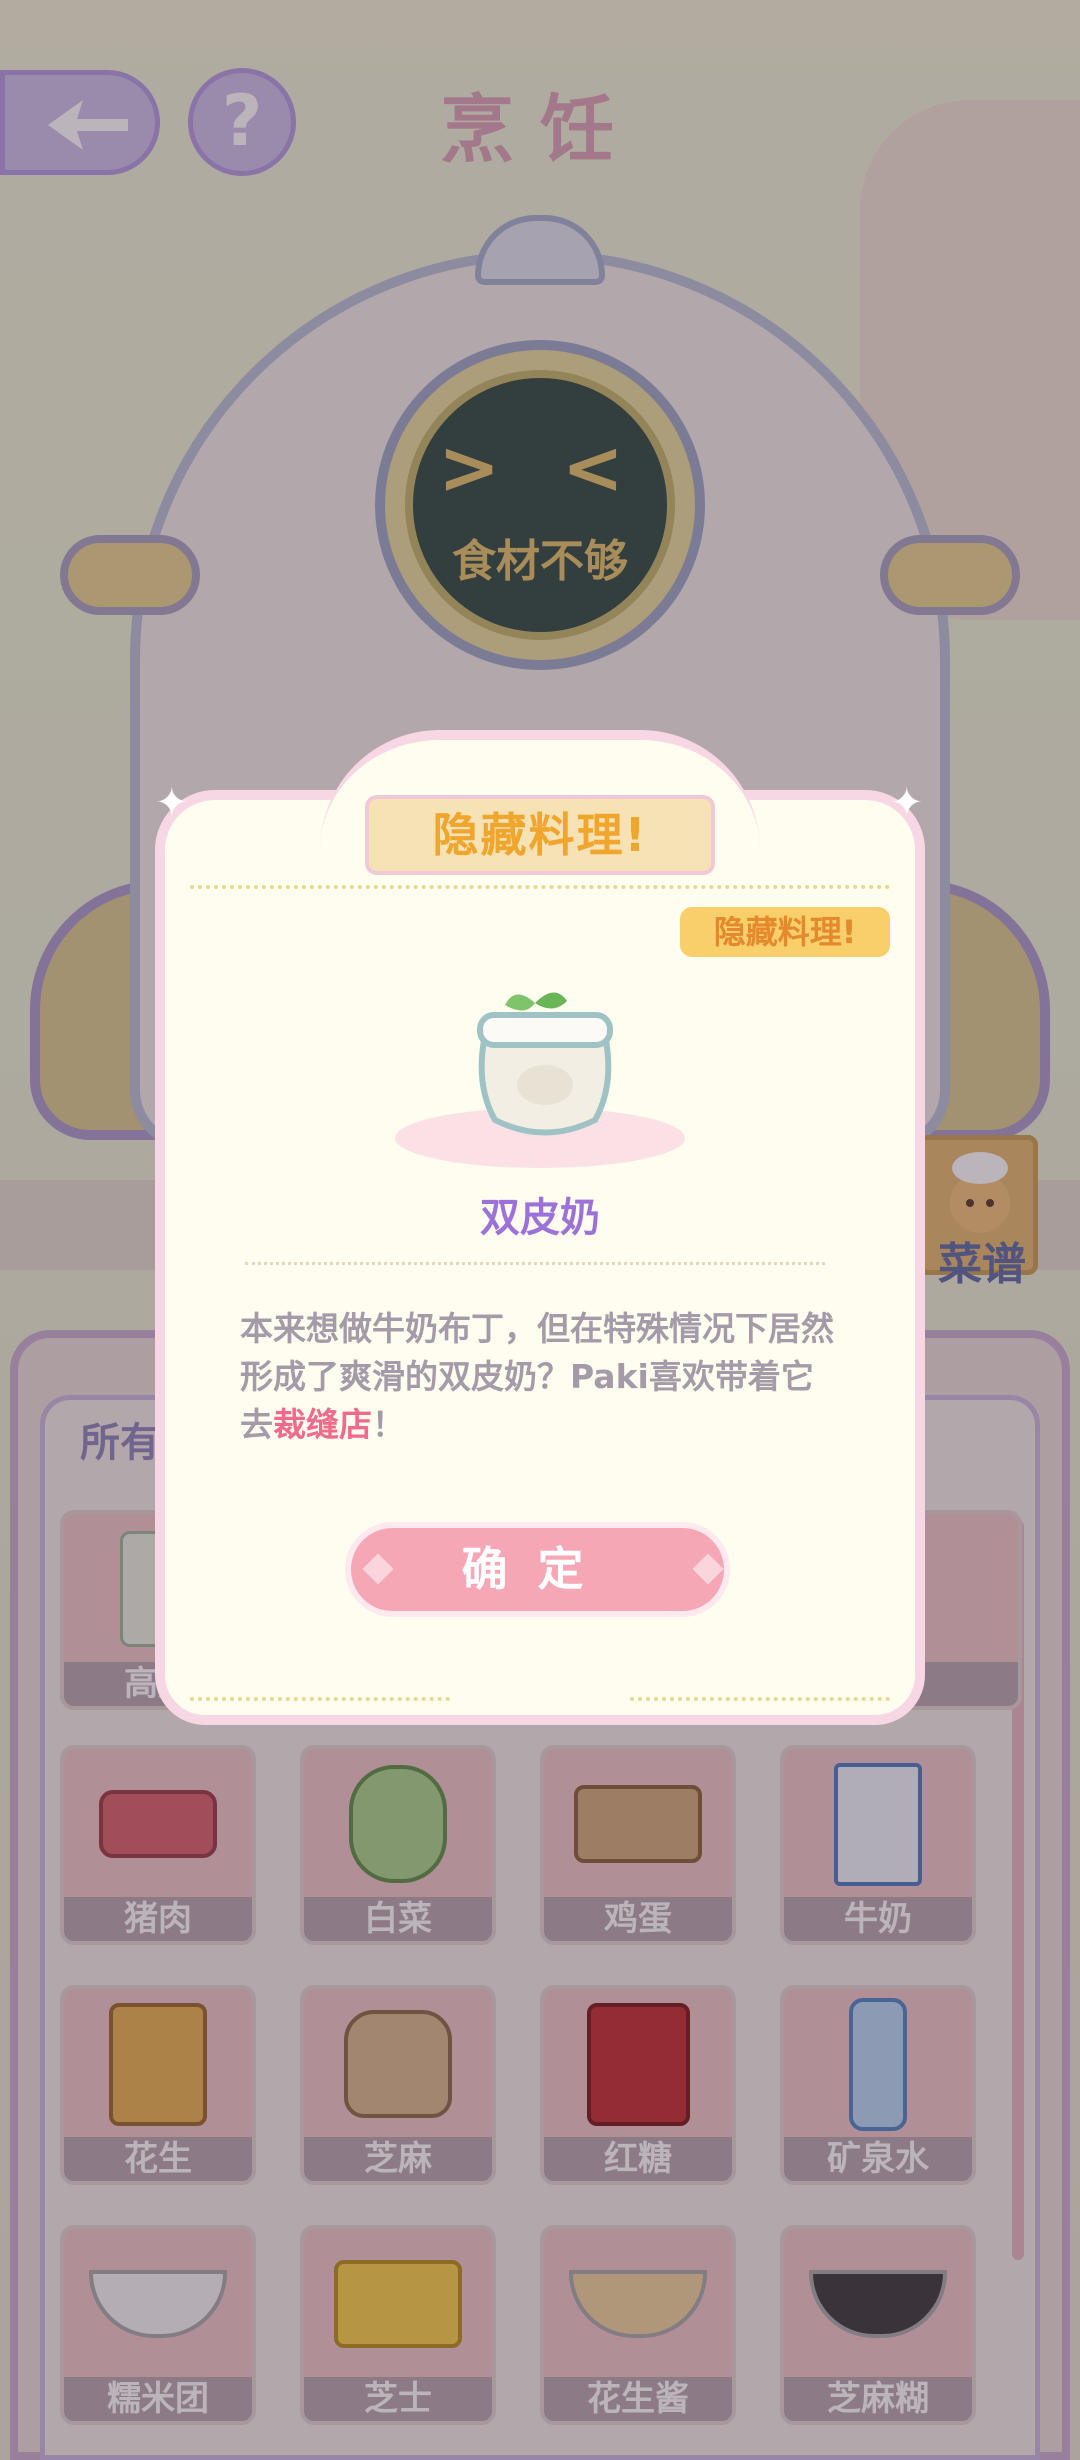 The width and height of the screenshot is (1080, 2460). I want to click on description-highlight: 裁缝店, so click(322, 1424).